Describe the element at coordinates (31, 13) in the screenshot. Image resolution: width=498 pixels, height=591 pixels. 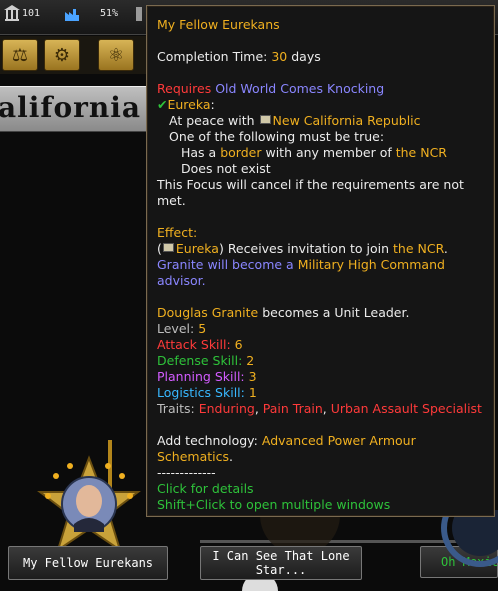
I see `resource-1-value: 101` at that location.